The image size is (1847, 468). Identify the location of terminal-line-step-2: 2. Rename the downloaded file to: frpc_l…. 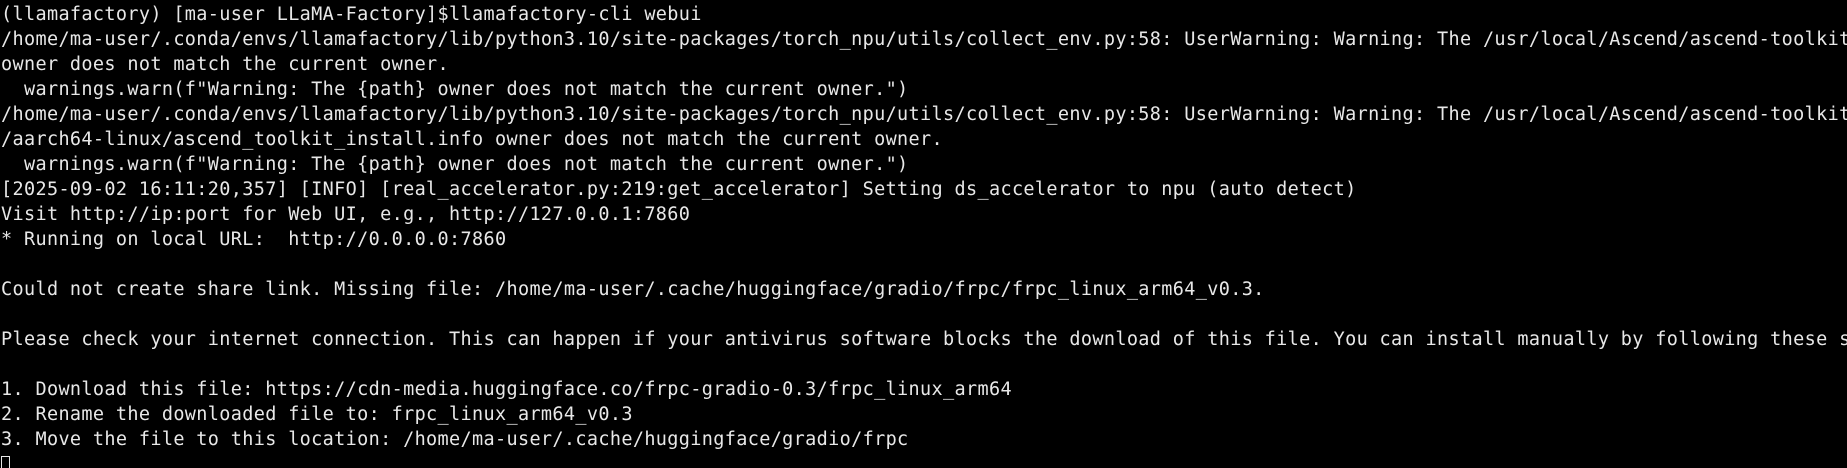
(317, 414).